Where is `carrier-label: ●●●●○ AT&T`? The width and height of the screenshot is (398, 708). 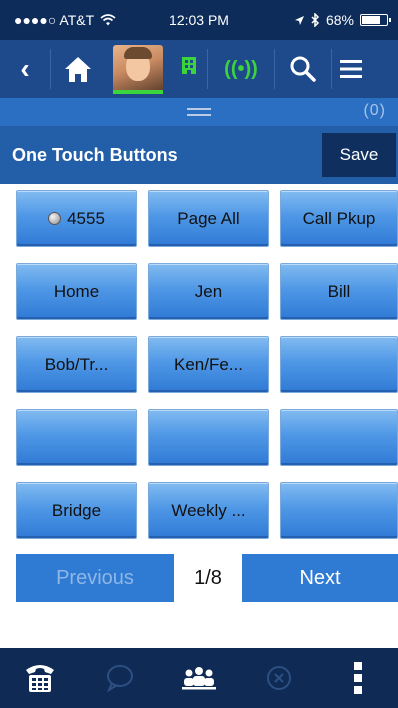
carrier-label: ●●●●○ AT&T is located at coordinates (54, 20).